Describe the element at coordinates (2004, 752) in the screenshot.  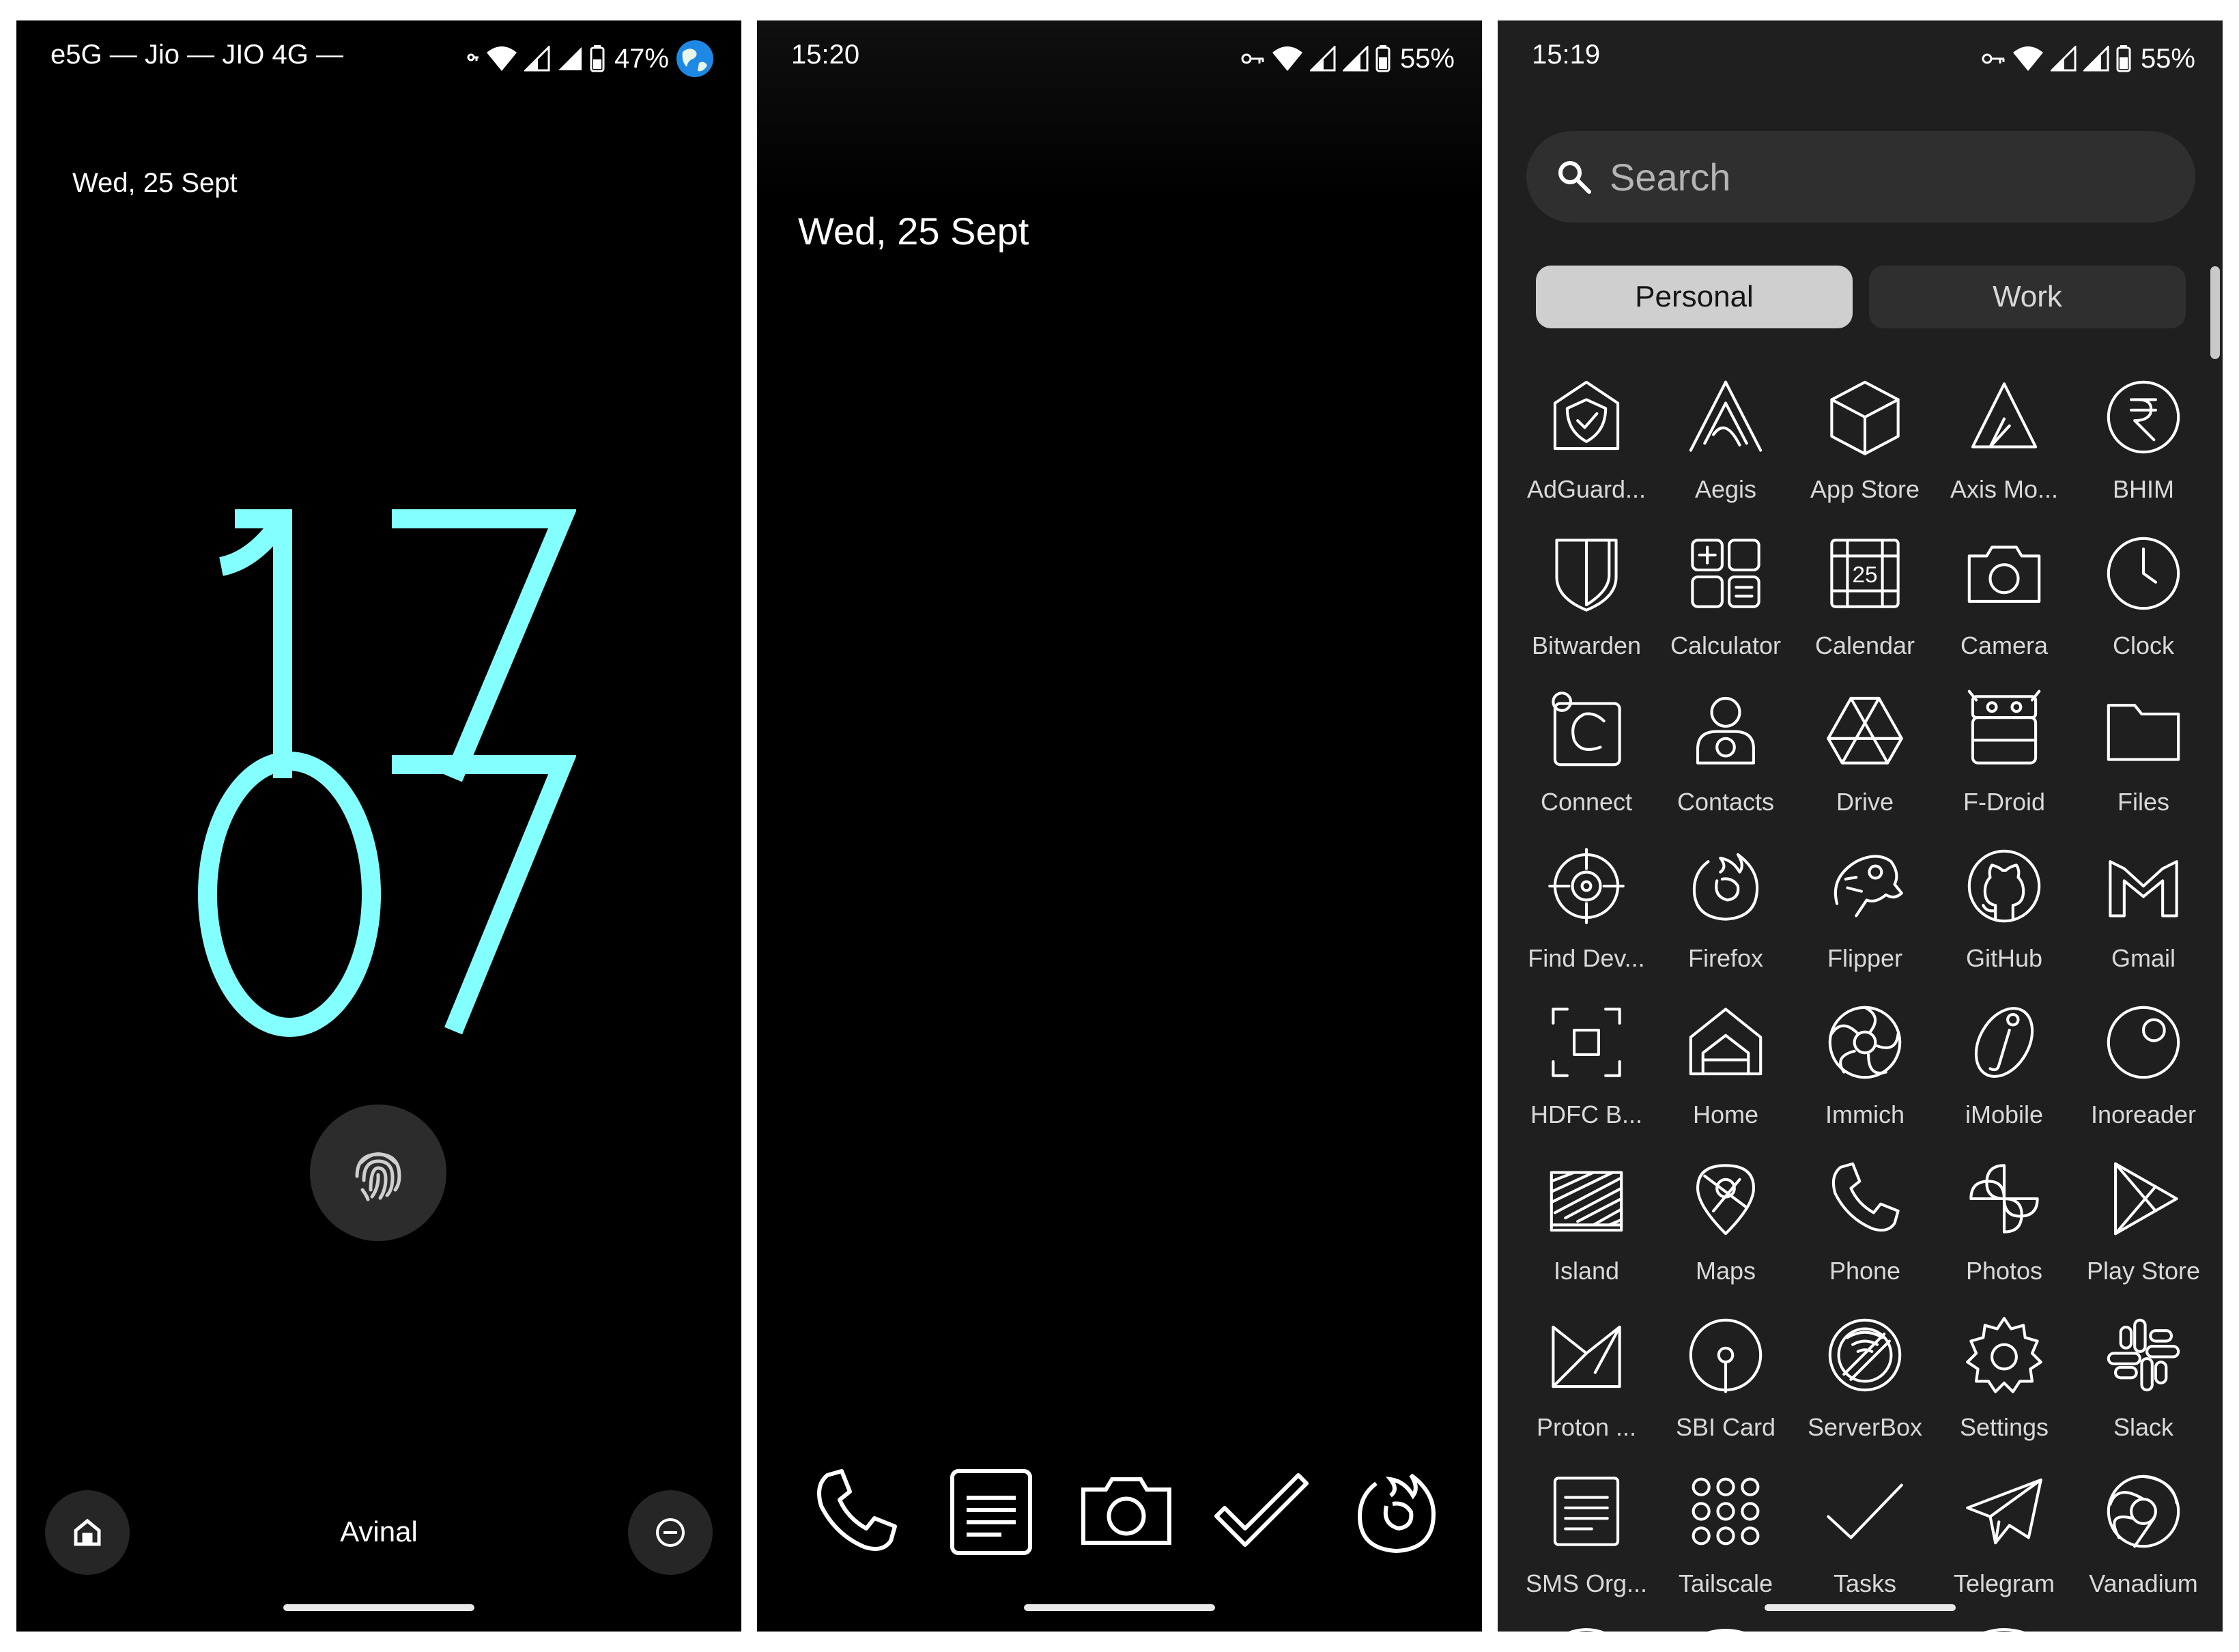
I see `app-fdroid: F-Droid` at that location.